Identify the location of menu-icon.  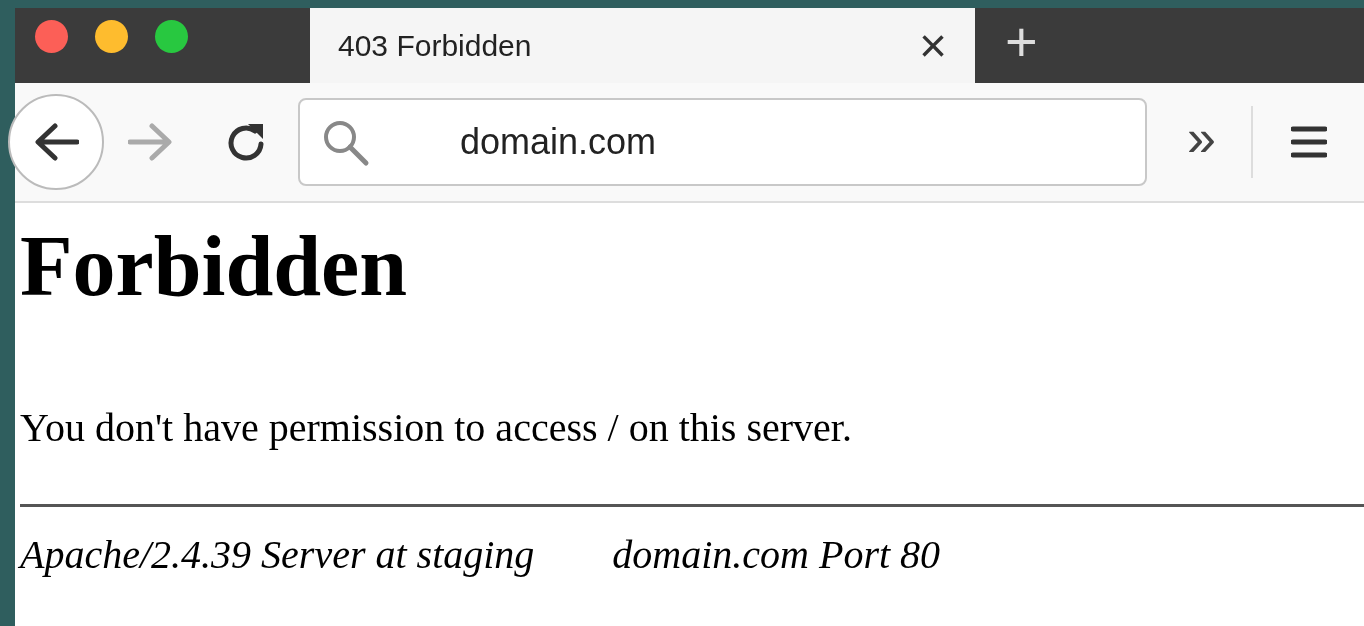
(1308, 142).